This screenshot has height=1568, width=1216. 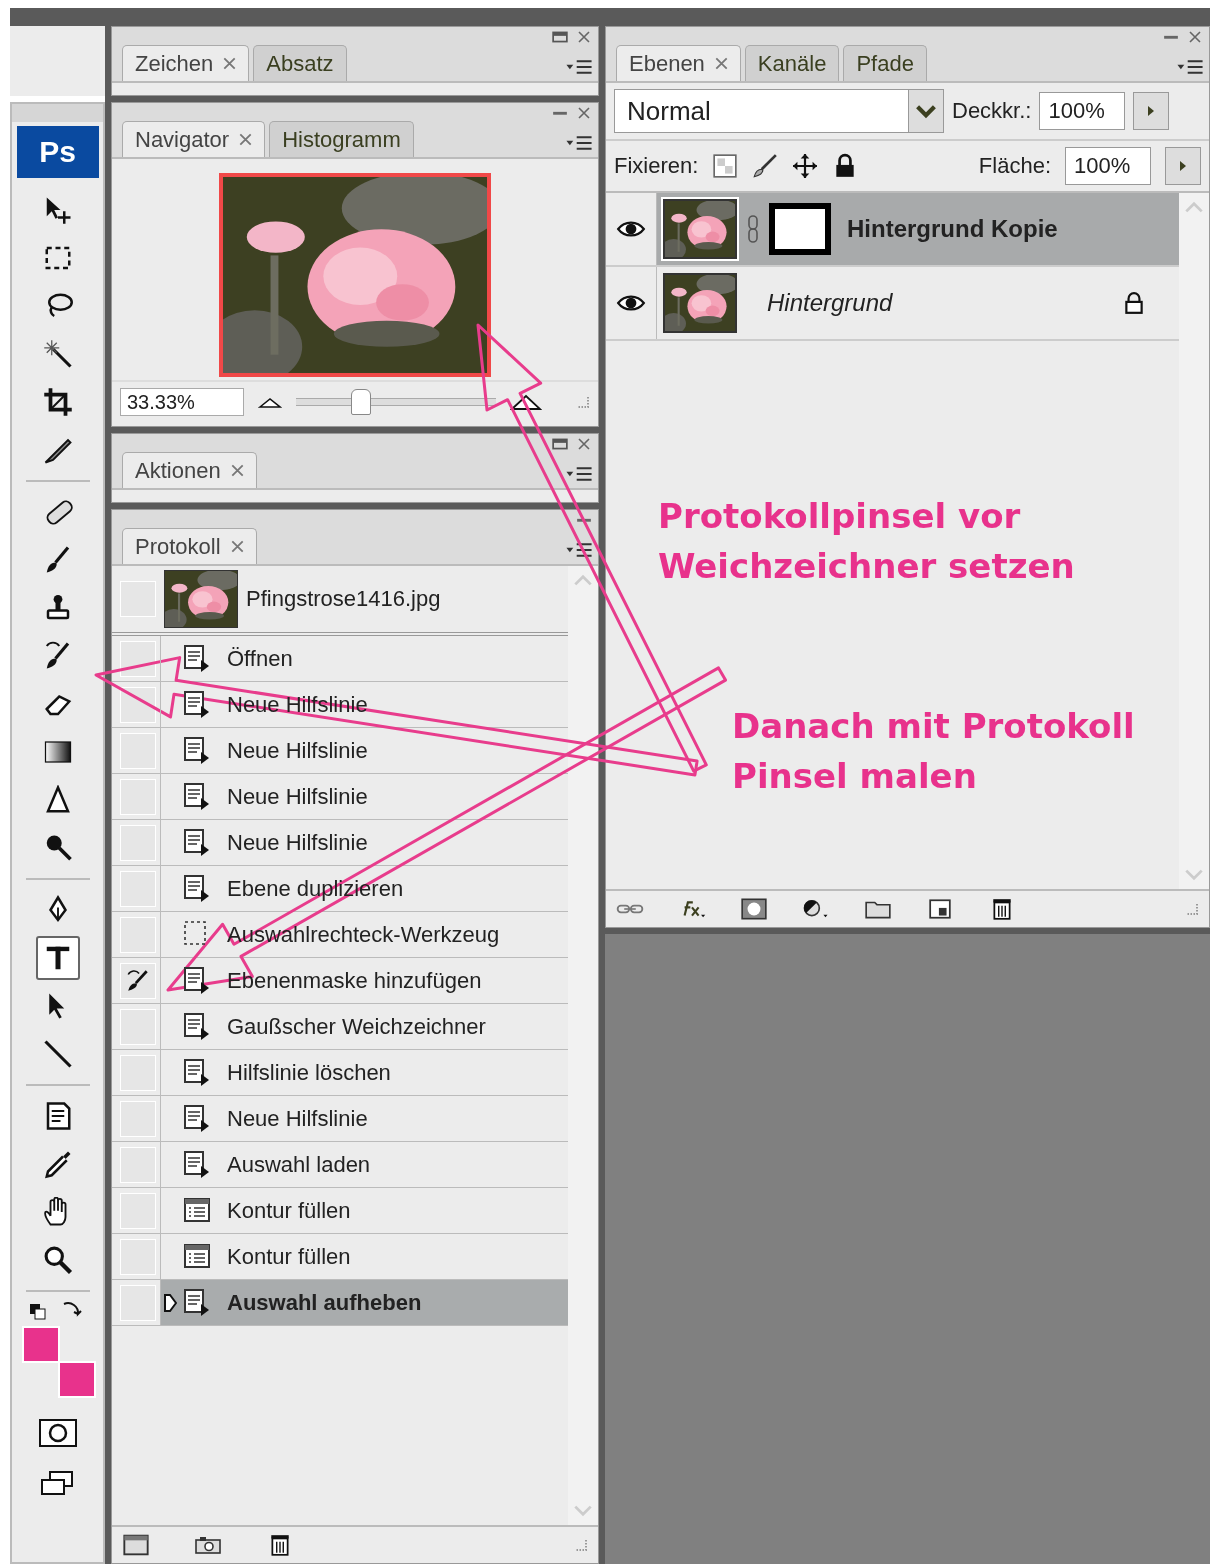 I want to click on panel-tab: Aktionen, so click(x=189, y=470).